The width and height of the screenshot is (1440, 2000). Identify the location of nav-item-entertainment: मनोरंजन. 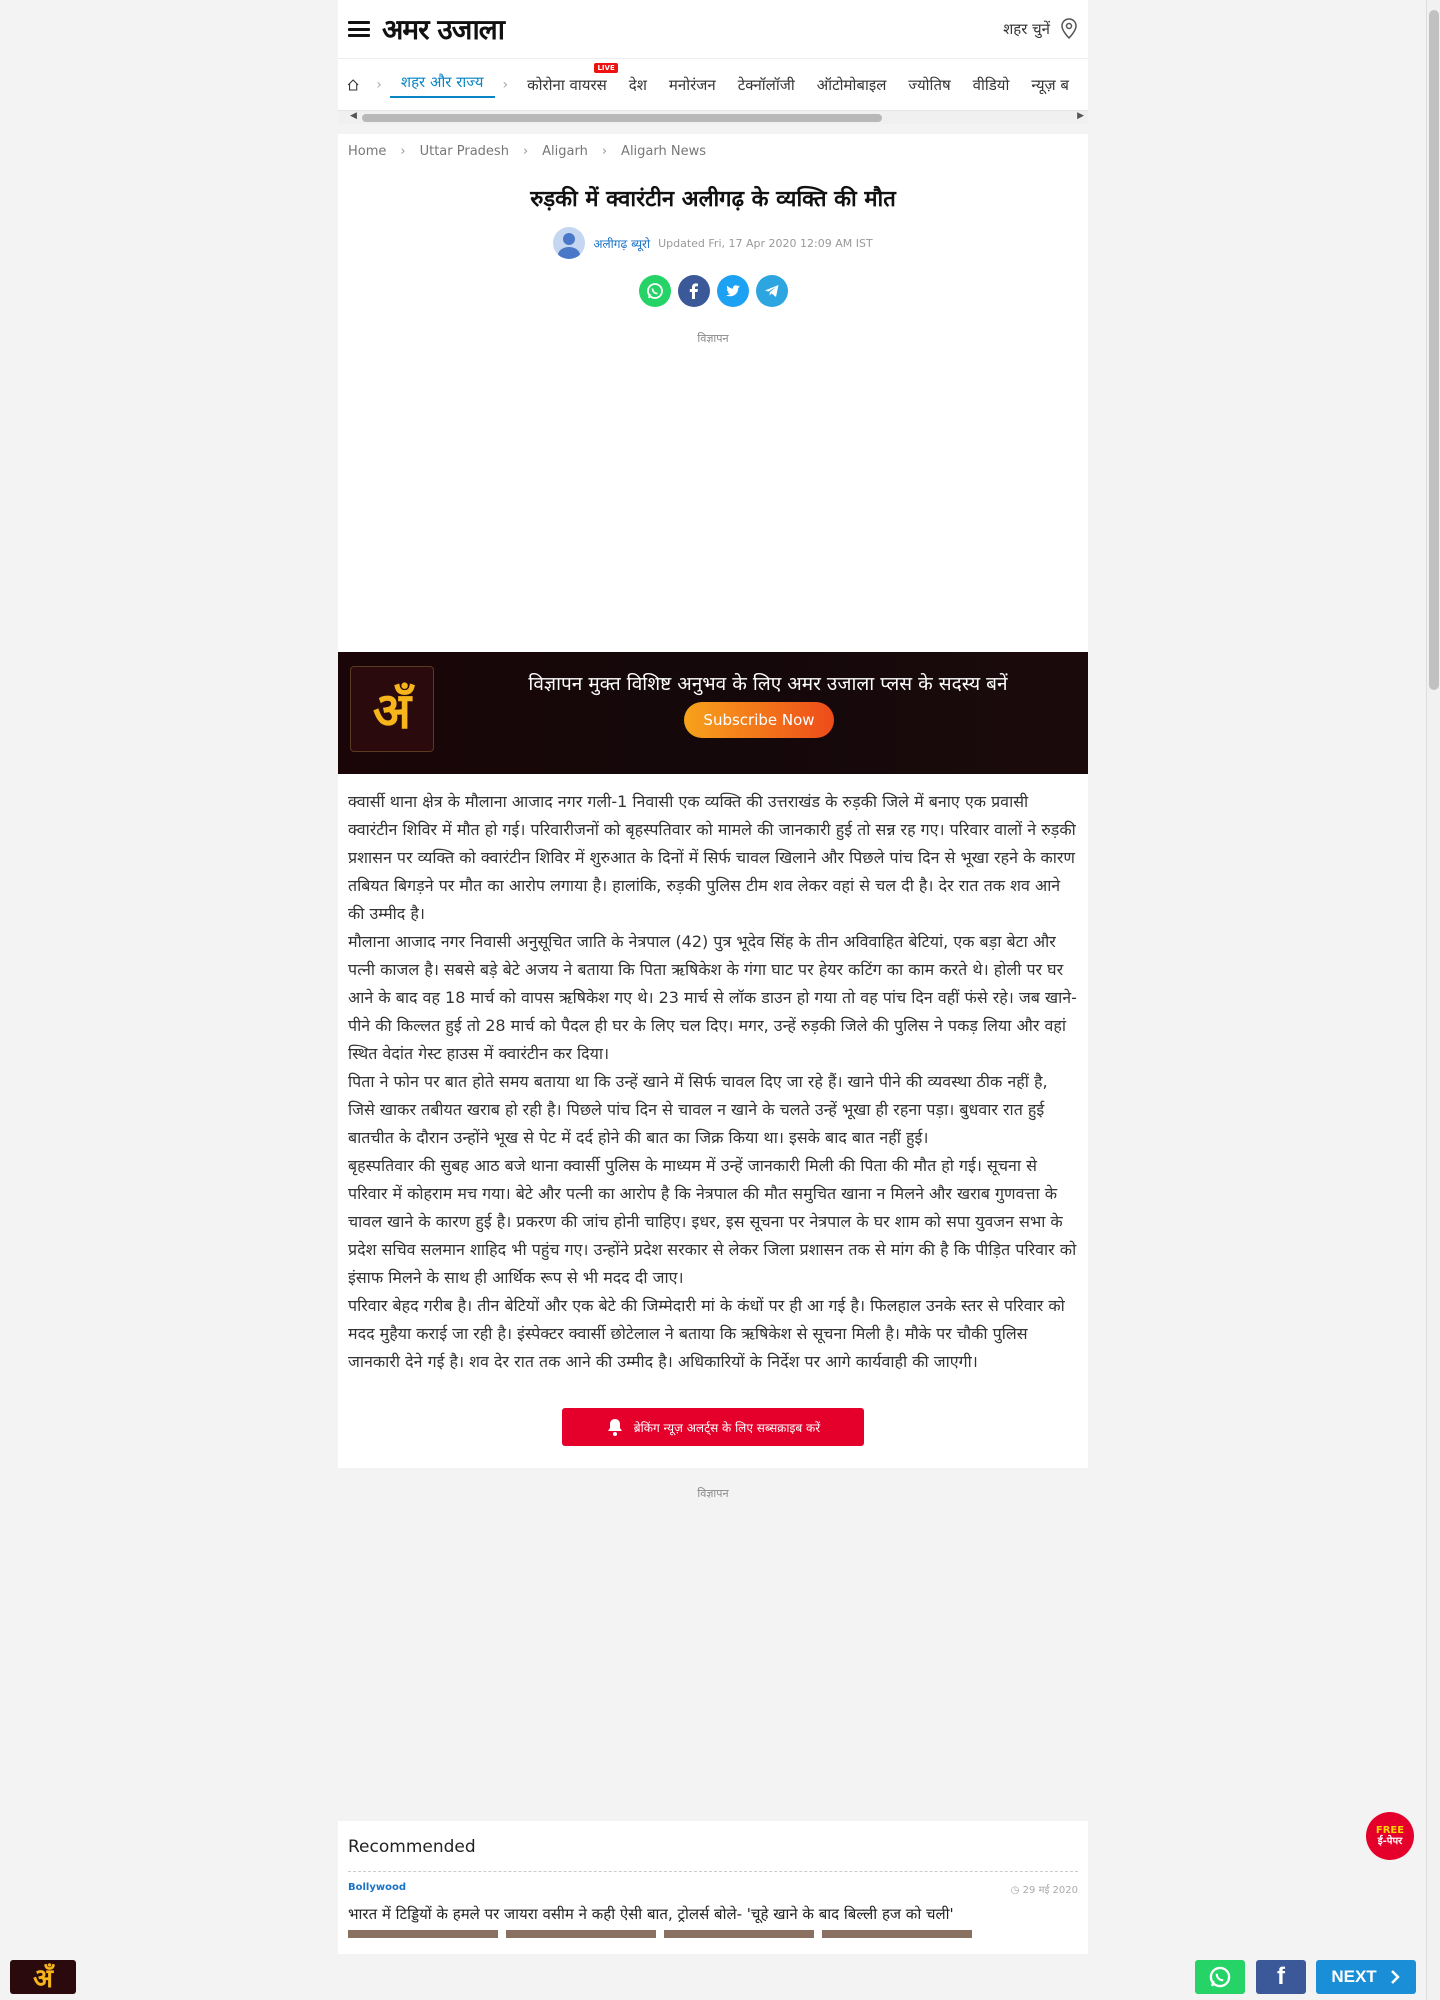
(692, 85).